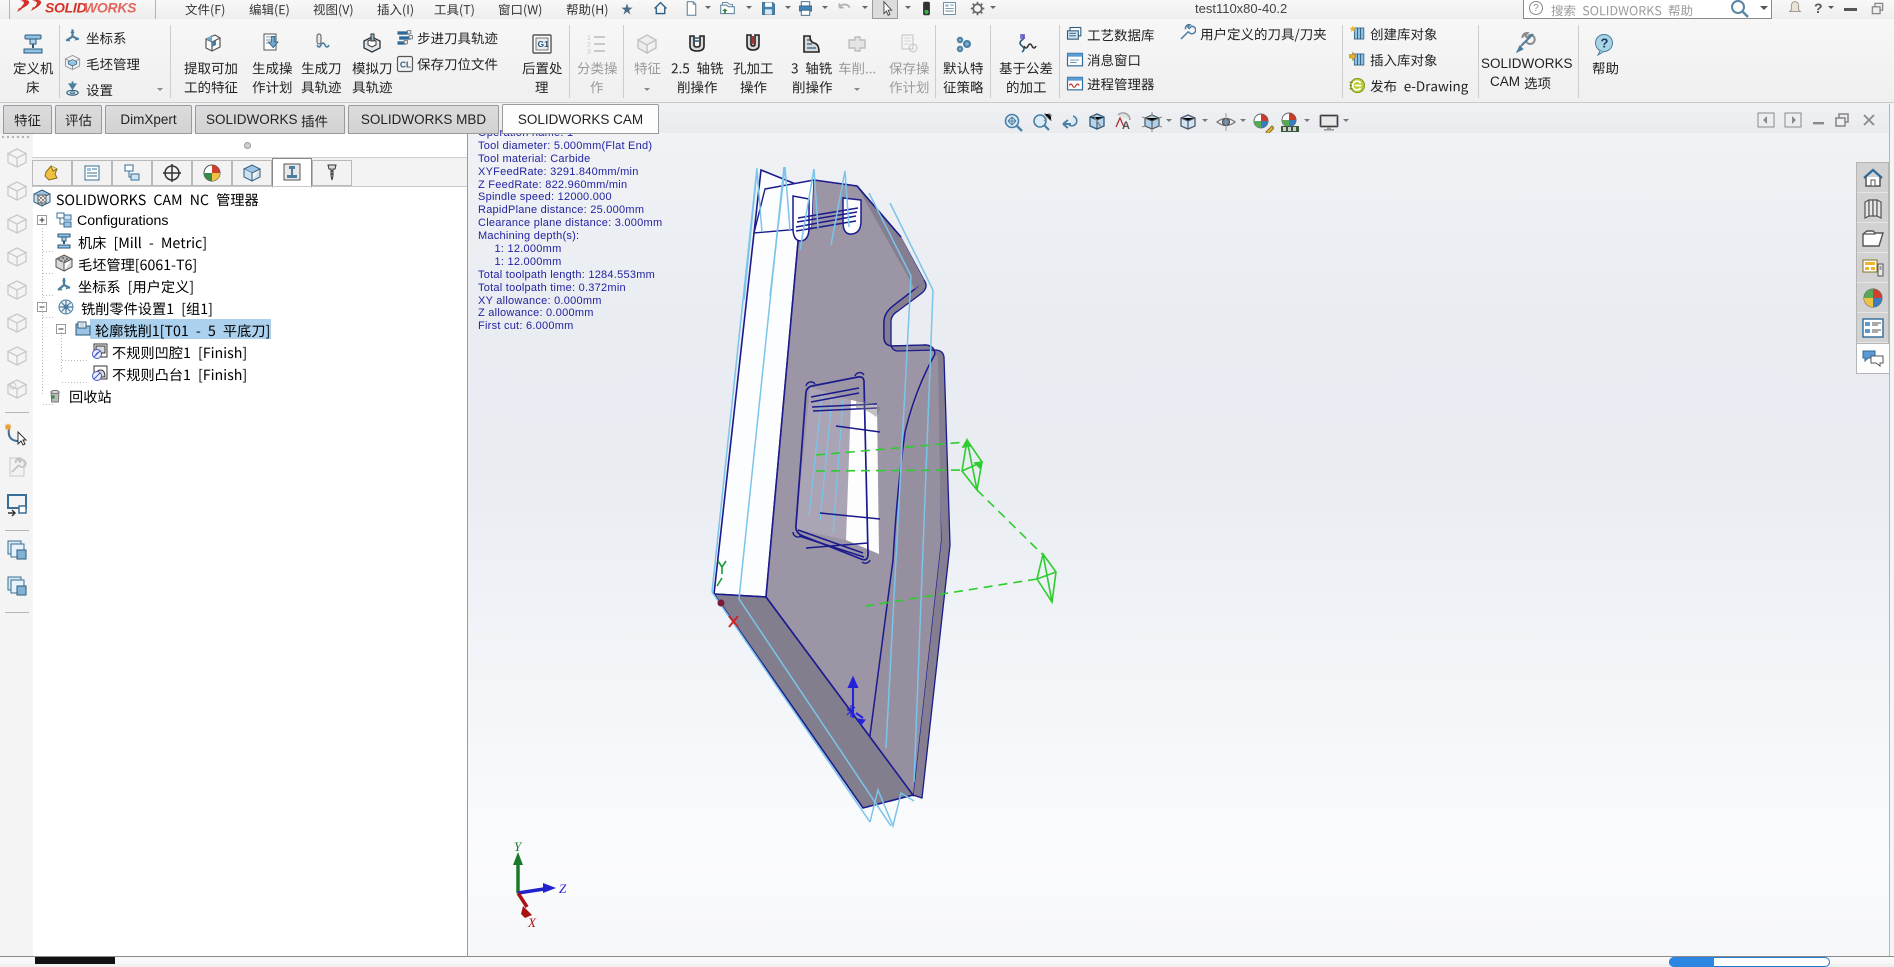 This screenshot has height=967, width=1894. Describe the element at coordinates (518, 846) in the screenshot. I see `svg-text: Y` at that location.